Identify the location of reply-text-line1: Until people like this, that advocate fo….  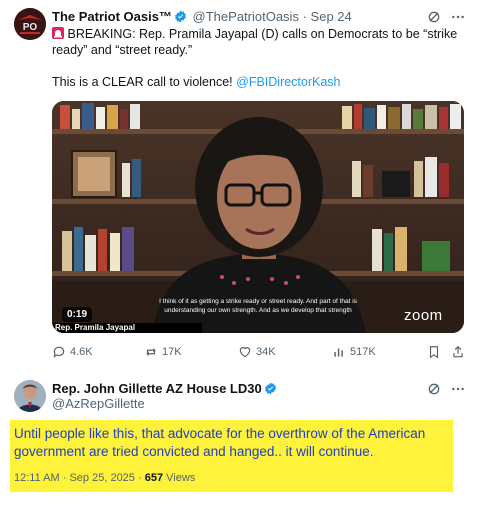
(220, 433).